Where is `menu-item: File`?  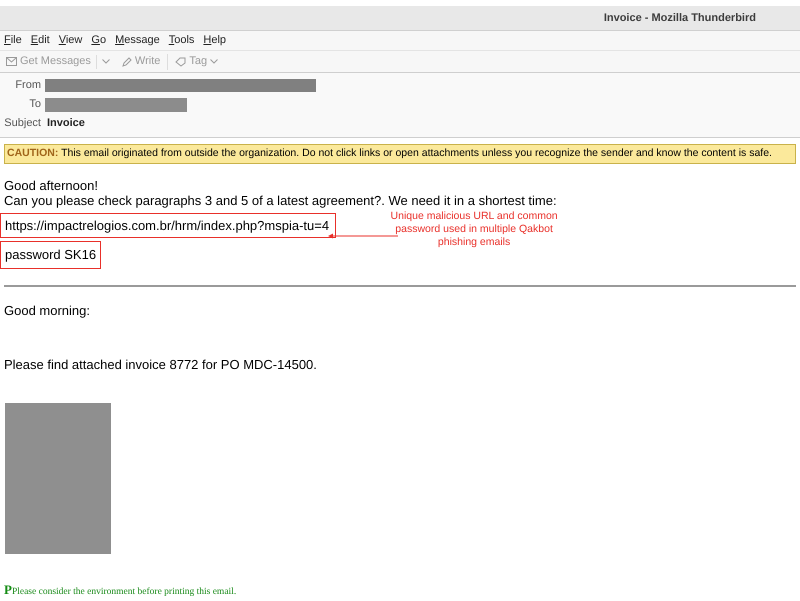 menu-item: File is located at coordinates (13, 40).